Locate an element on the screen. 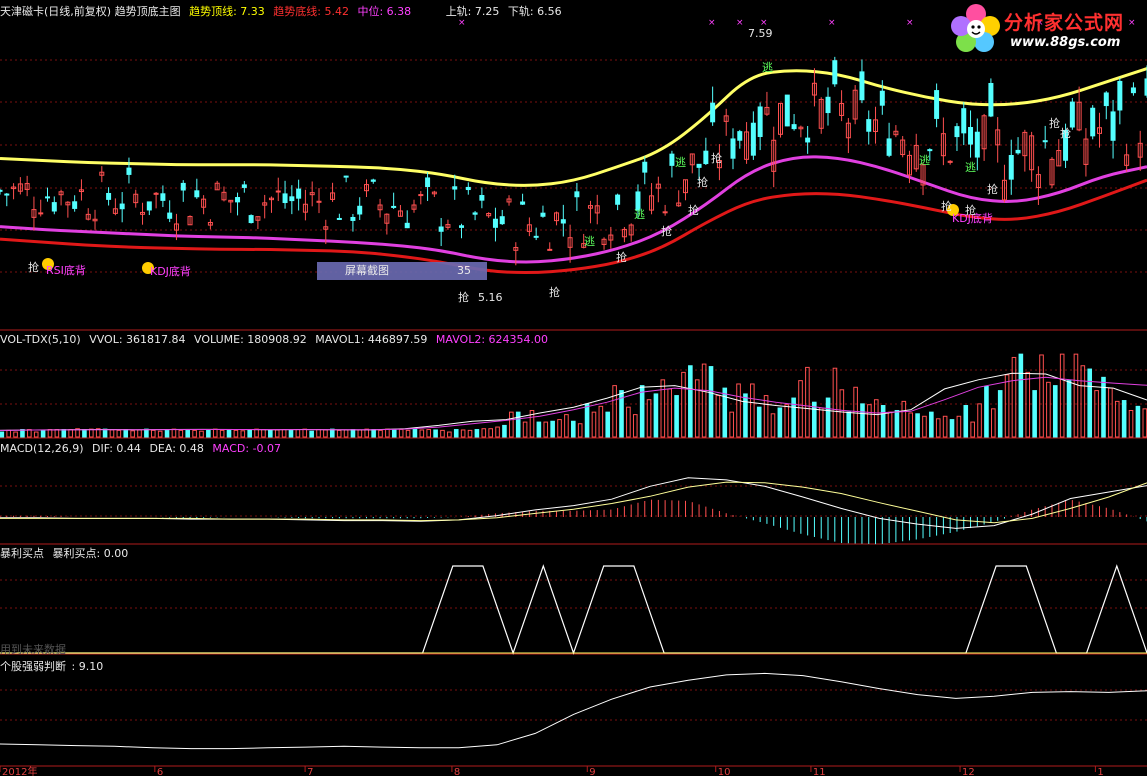 The width and height of the screenshot is (1147, 776). date-label: 8 is located at coordinates (457, 771).